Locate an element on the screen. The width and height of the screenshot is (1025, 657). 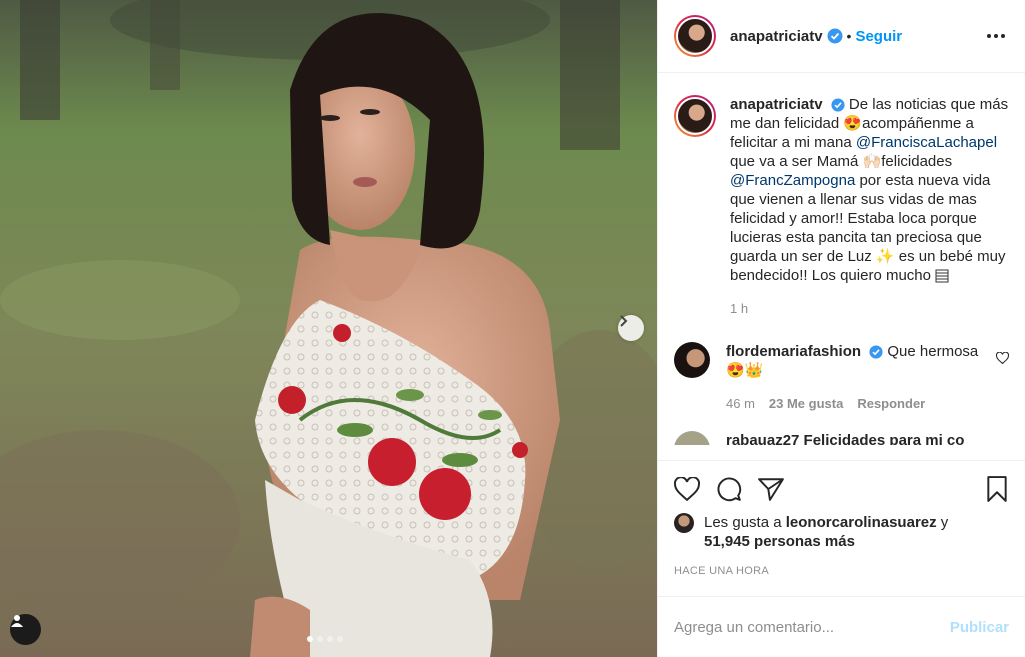
caption-text: que va a ser Mamá 🙌🏻felicidades is located at coordinates (841, 161).